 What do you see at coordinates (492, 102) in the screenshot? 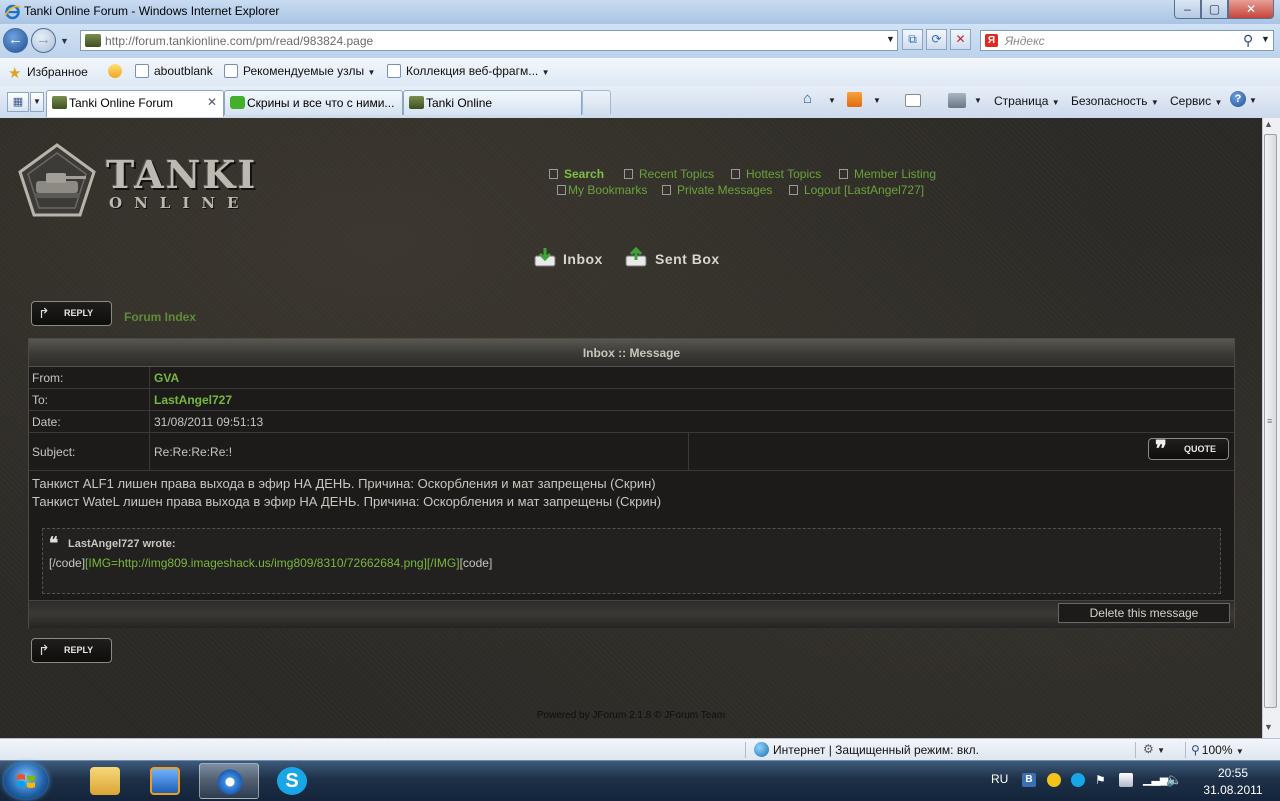
I see `tab-tanki-online: Tanki Online` at bounding box center [492, 102].